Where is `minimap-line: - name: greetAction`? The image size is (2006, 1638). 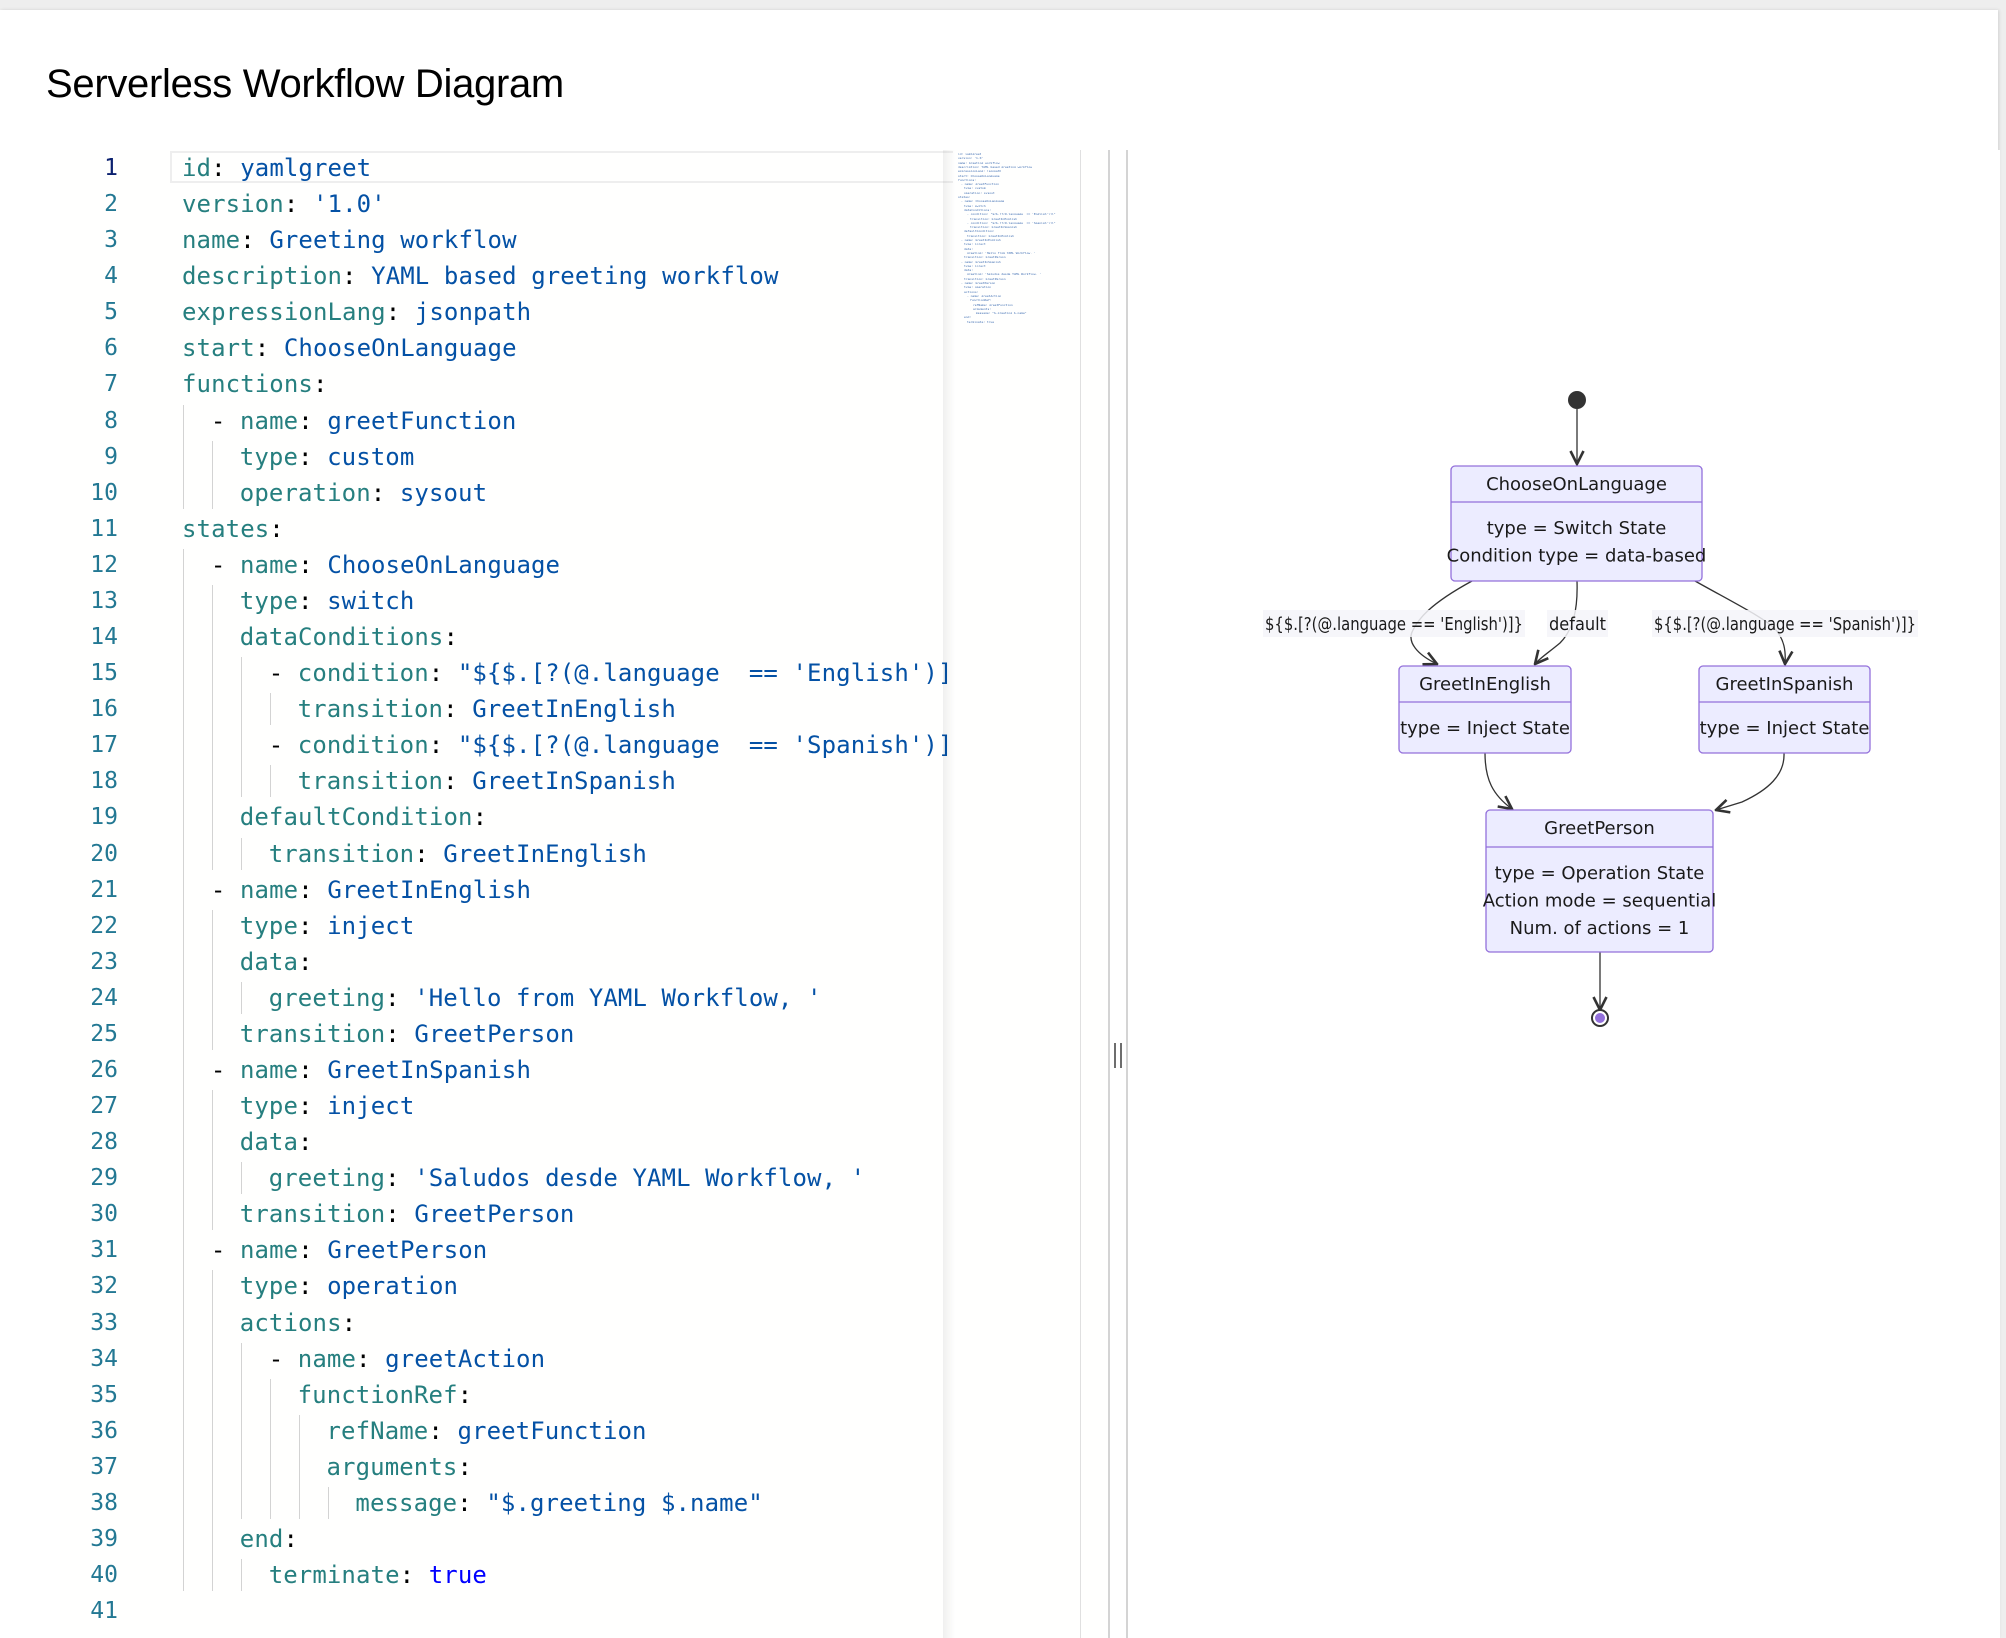
minimap-line: - name: greetAction is located at coordinates (984, 295).